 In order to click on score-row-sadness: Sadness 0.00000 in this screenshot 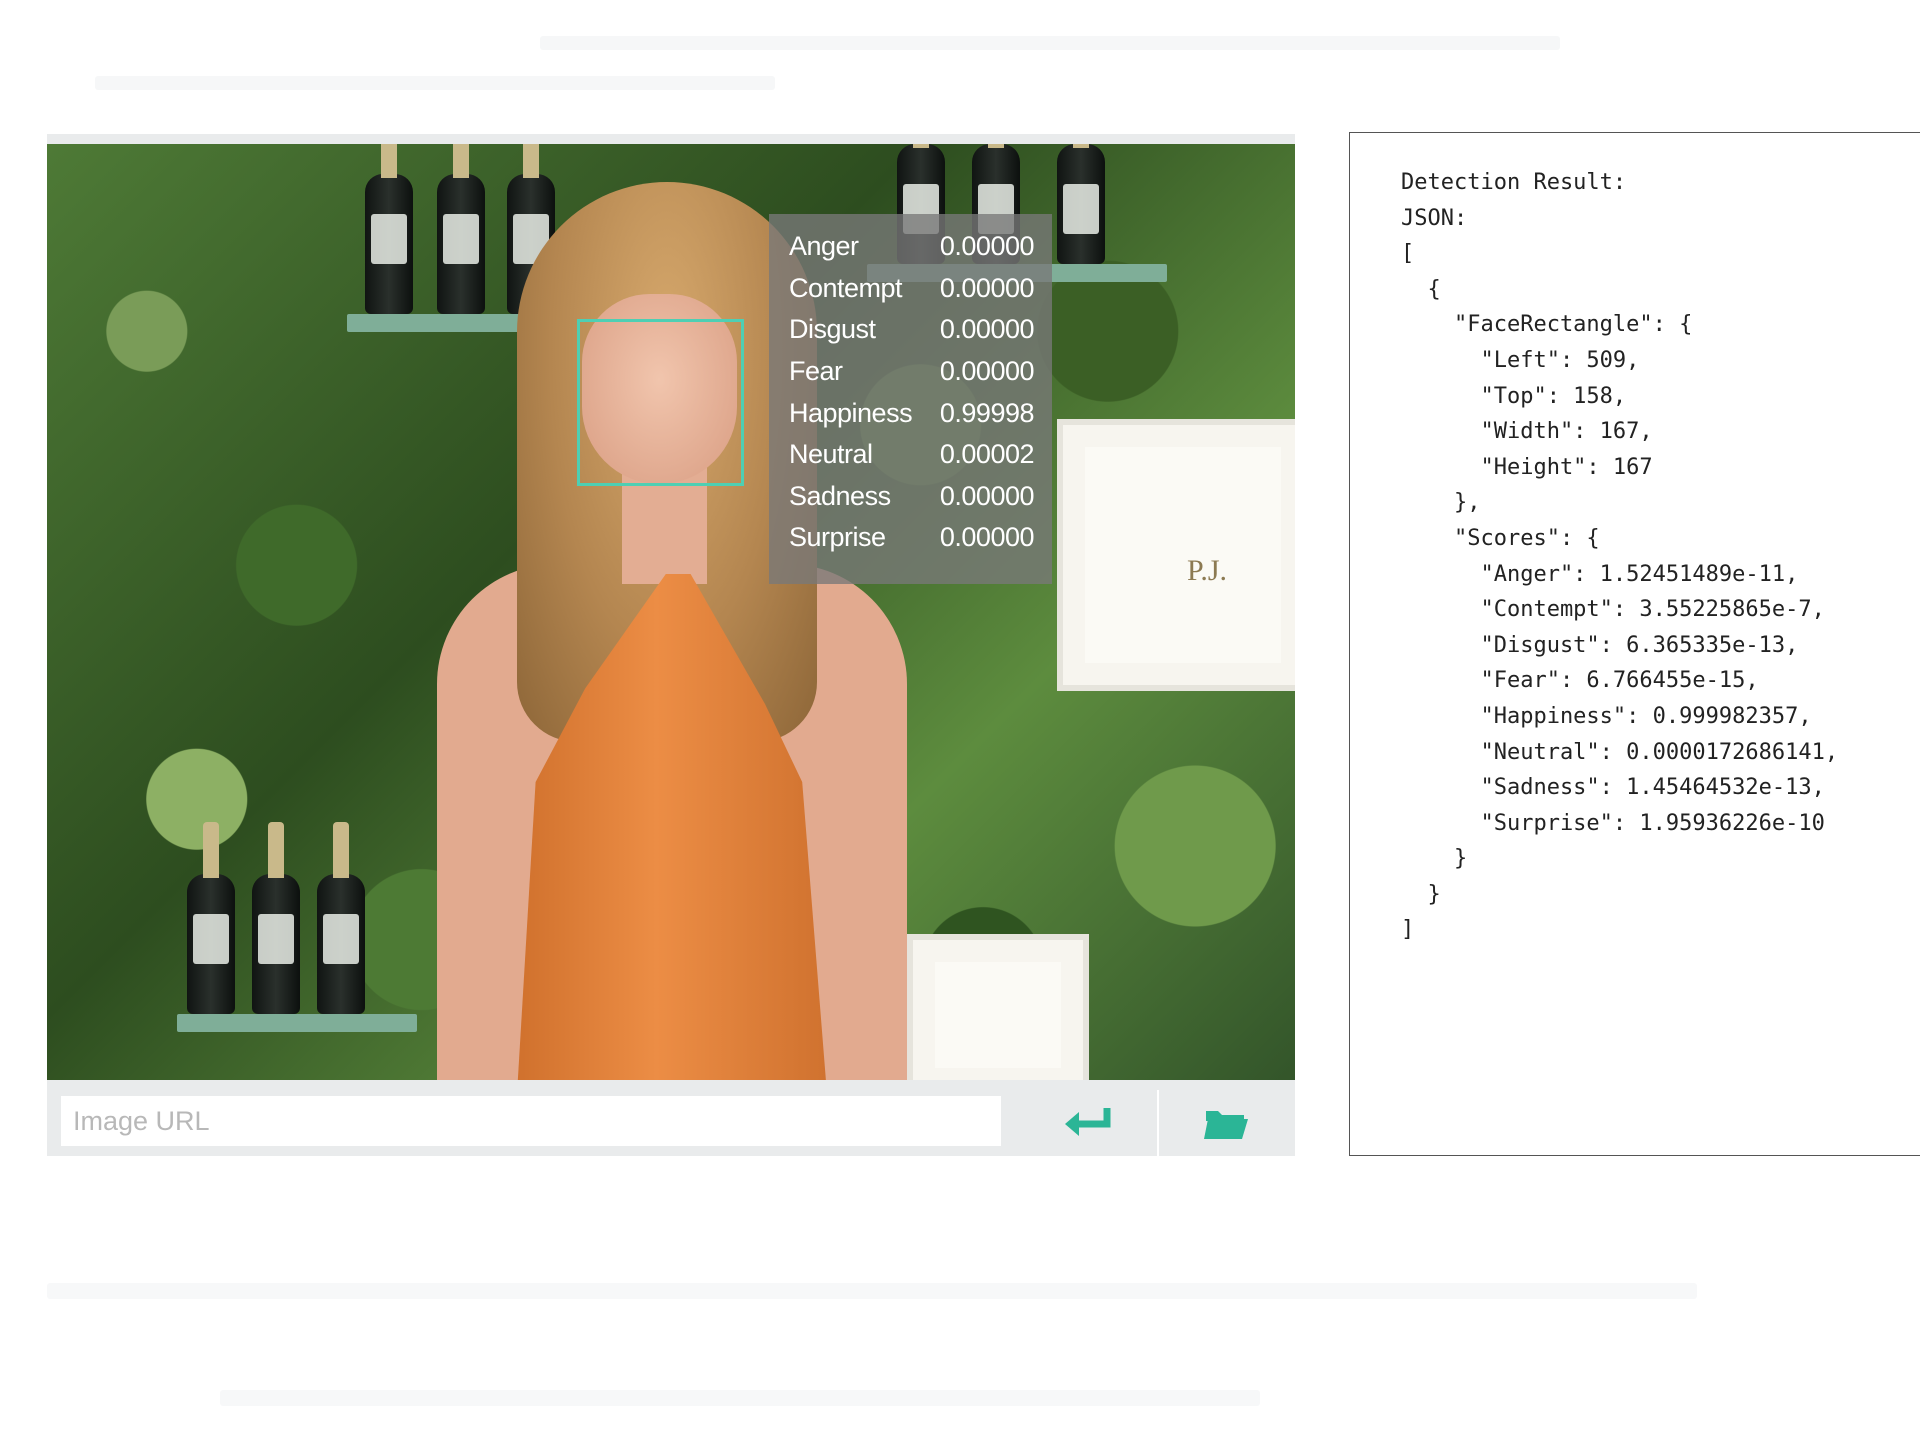, I will do `click(910, 497)`.